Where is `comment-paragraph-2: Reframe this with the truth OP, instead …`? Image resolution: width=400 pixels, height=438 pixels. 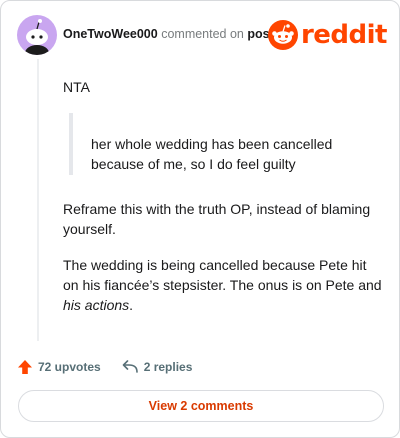
comment-paragraph-2: Reframe this with the truth OP, instead … is located at coordinates (217, 219).